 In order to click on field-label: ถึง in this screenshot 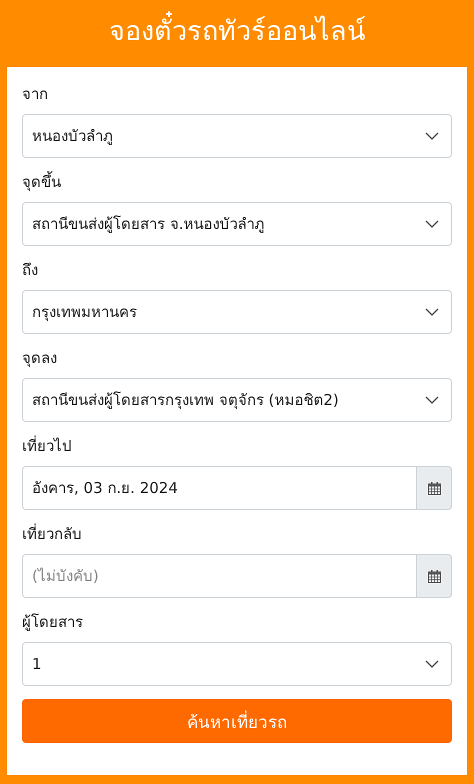, I will do `click(30, 270)`.